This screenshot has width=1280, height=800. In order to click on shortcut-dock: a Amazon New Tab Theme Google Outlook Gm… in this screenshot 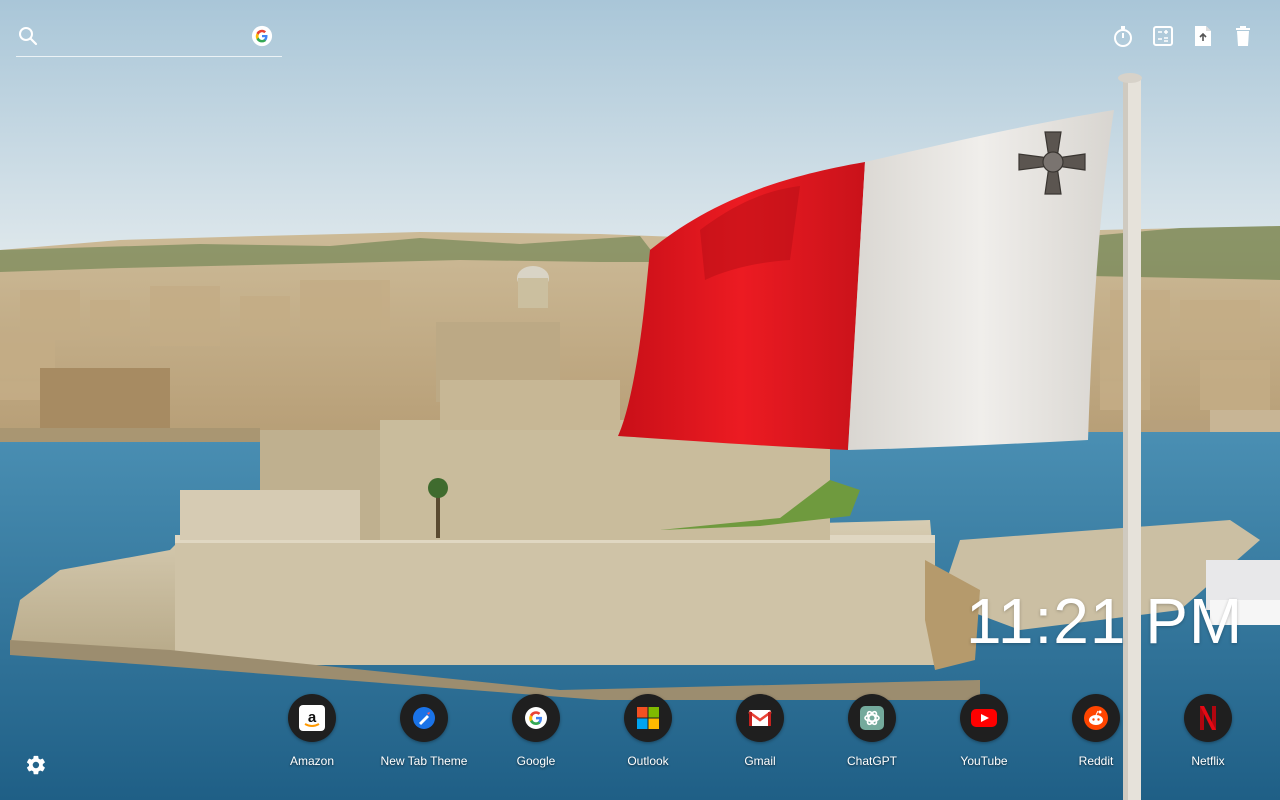, I will do `click(640, 734)`.